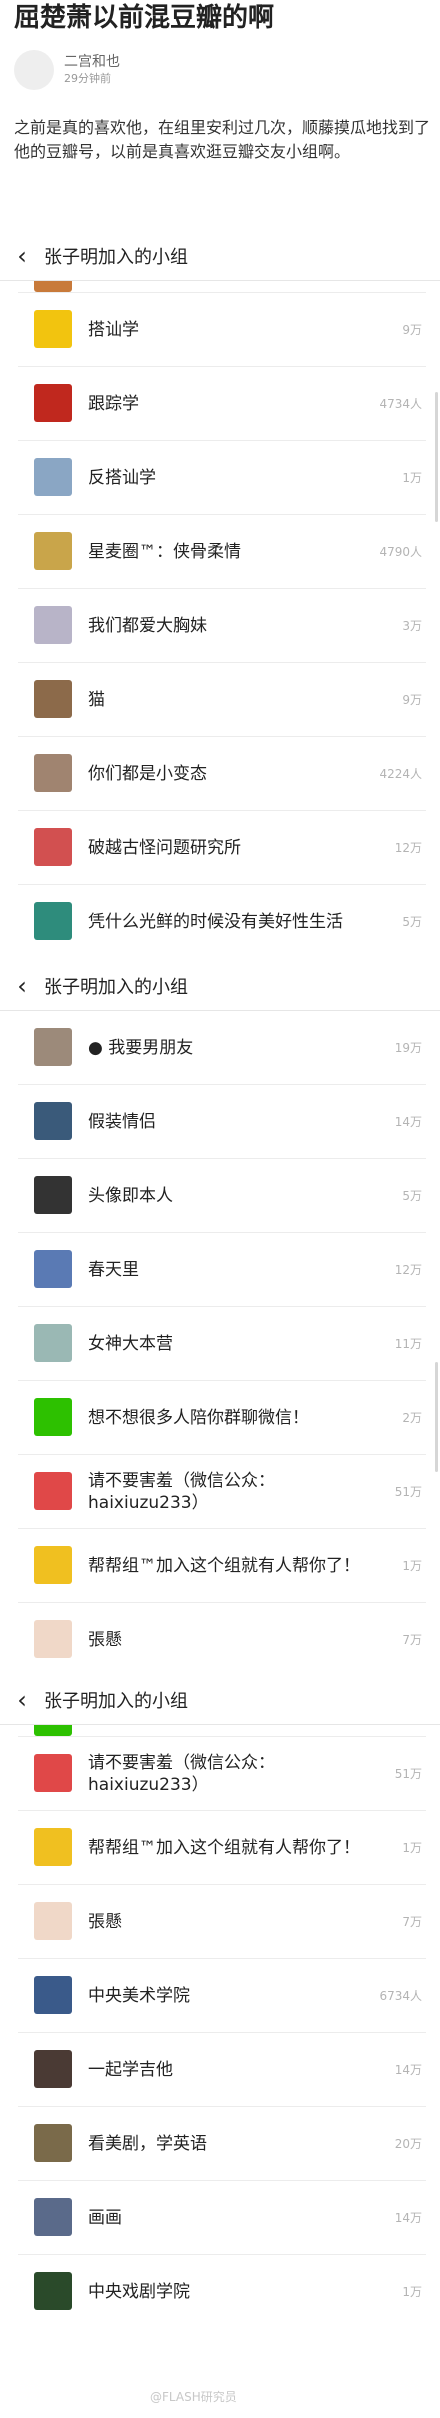  Describe the element at coordinates (122, 477) in the screenshot. I see `group-name: 反搭讪学` at that location.